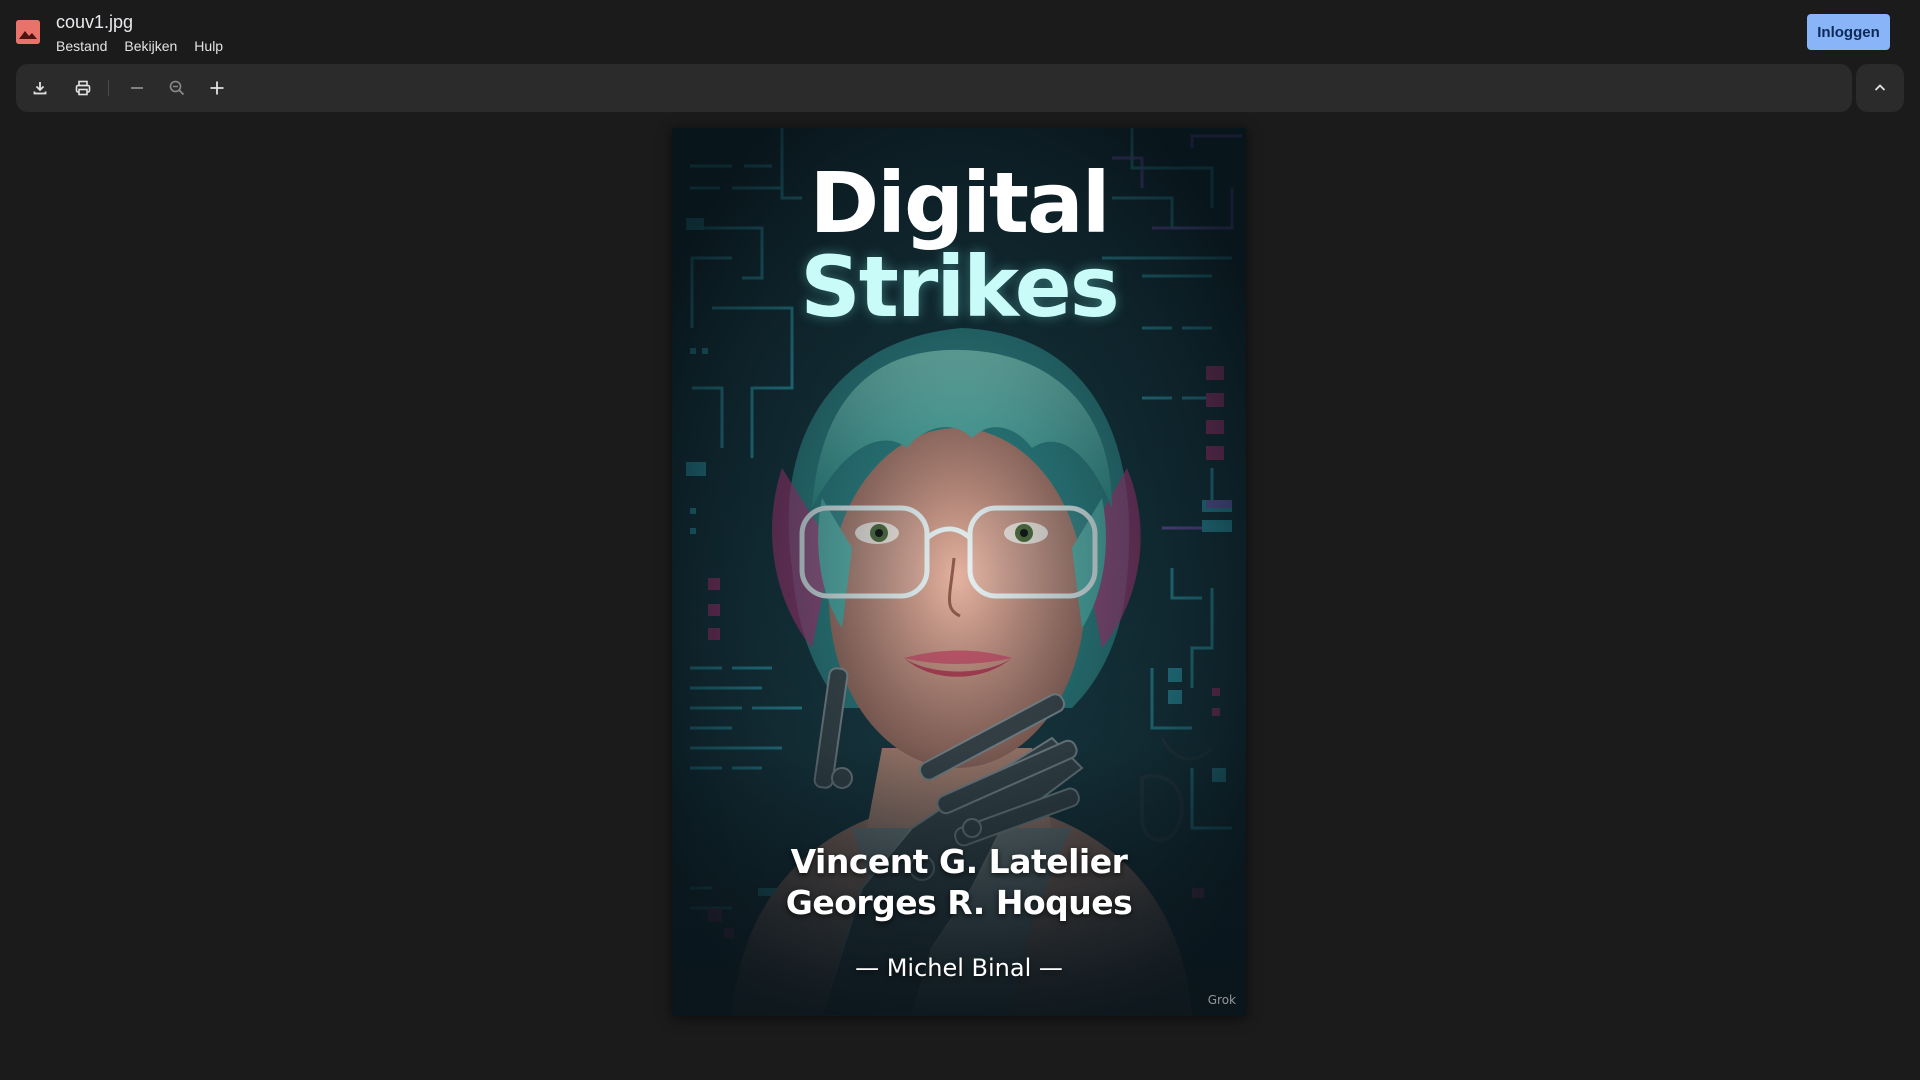 The height and width of the screenshot is (1080, 1920). What do you see at coordinates (213, 46) in the screenshot?
I see `menu-help: Hulp` at bounding box center [213, 46].